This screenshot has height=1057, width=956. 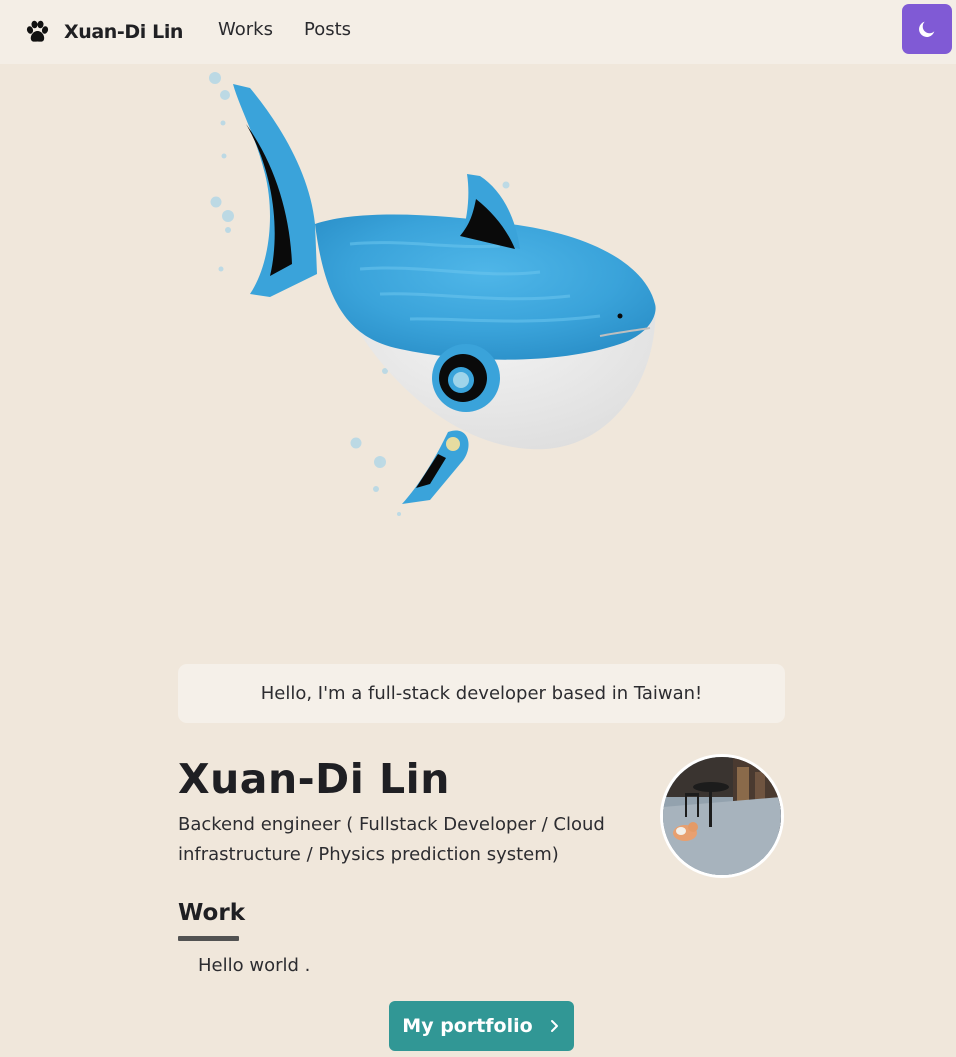 I want to click on moon-icon, so click(x=927, y=29).